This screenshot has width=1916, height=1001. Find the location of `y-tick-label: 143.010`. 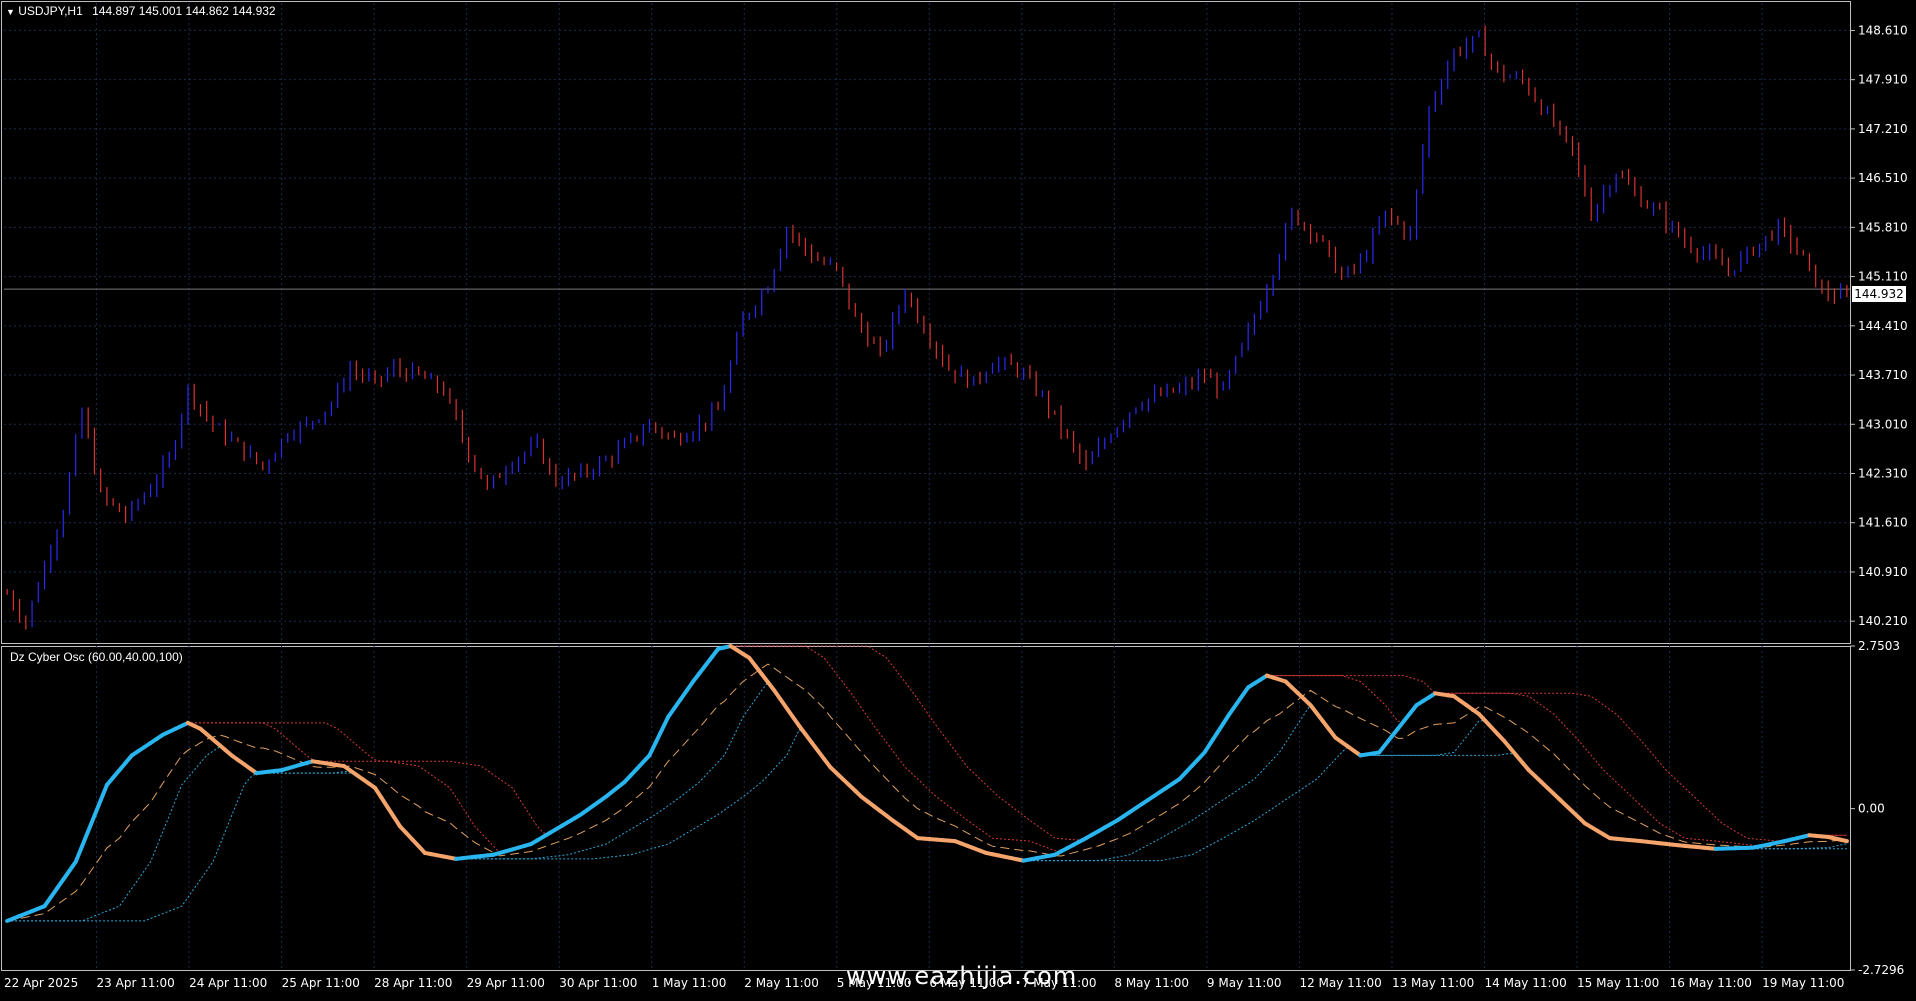

y-tick-label: 143.010 is located at coordinates (1883, 424).